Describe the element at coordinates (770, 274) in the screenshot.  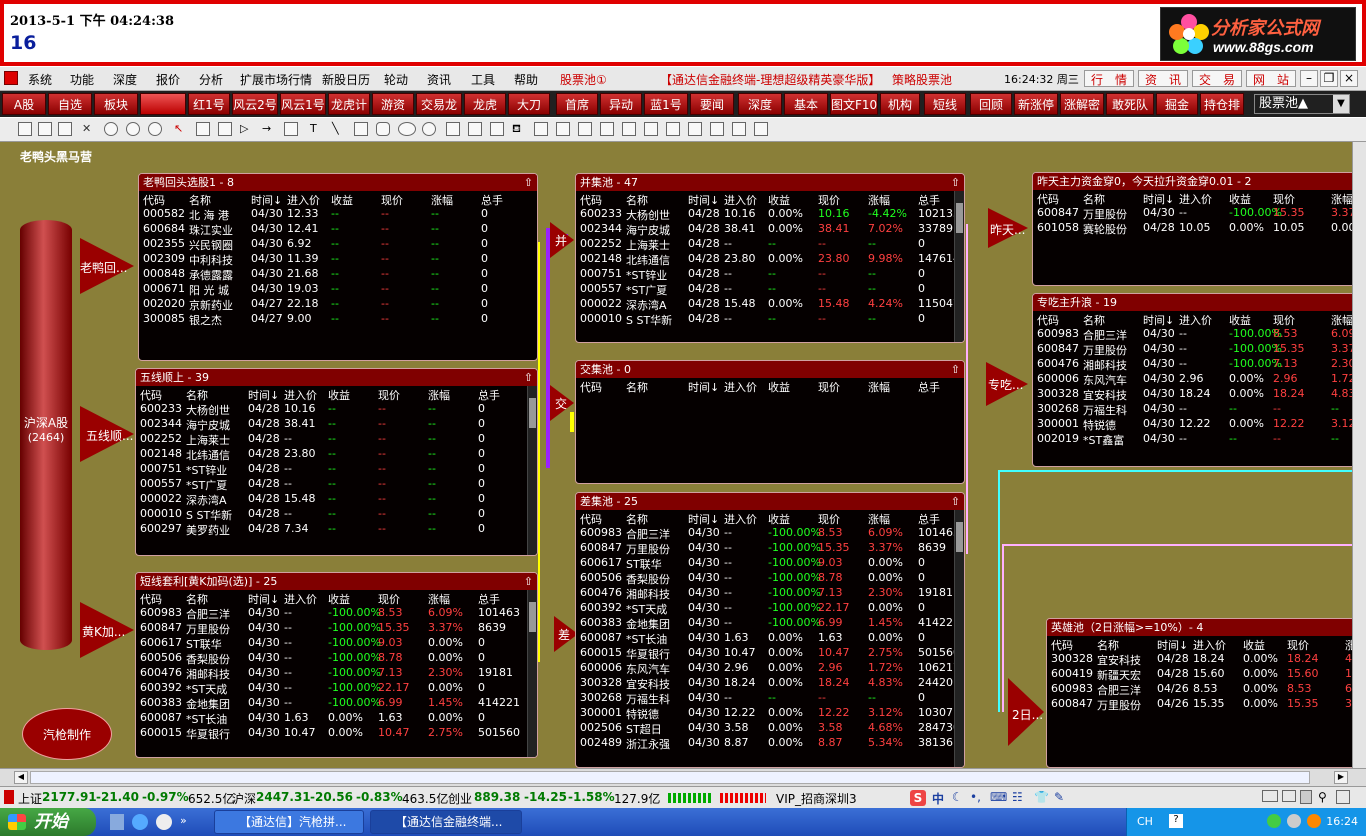
I see `table-row: 000751 *ST锌业 04/28 -- -- -- -- 0` at that location.